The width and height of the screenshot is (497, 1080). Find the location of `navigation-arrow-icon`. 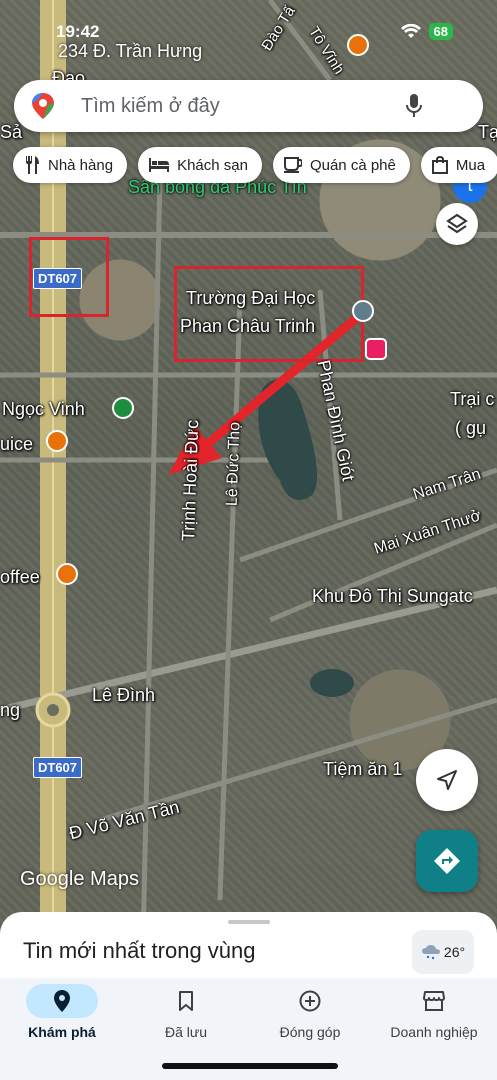

navigation-arrow-icon is located at coordinates (447, 780).